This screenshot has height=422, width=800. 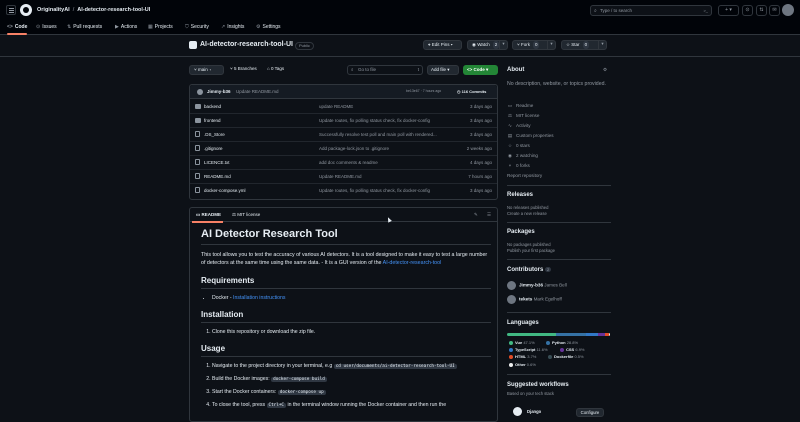 What do you see at coordinates (531, 250) in the screenshot?
I see `publish-package-link: Publish your first package` at bounding box center [531, 250].